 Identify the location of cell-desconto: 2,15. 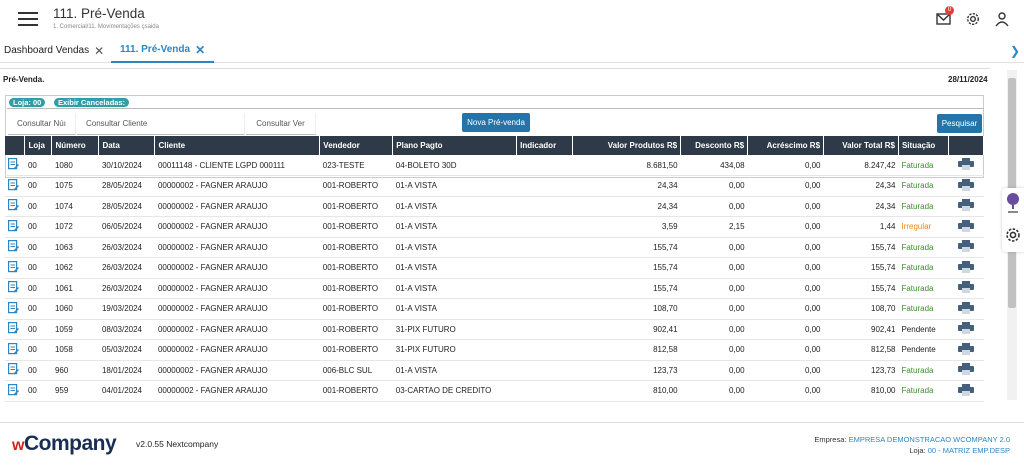
(714, 227).